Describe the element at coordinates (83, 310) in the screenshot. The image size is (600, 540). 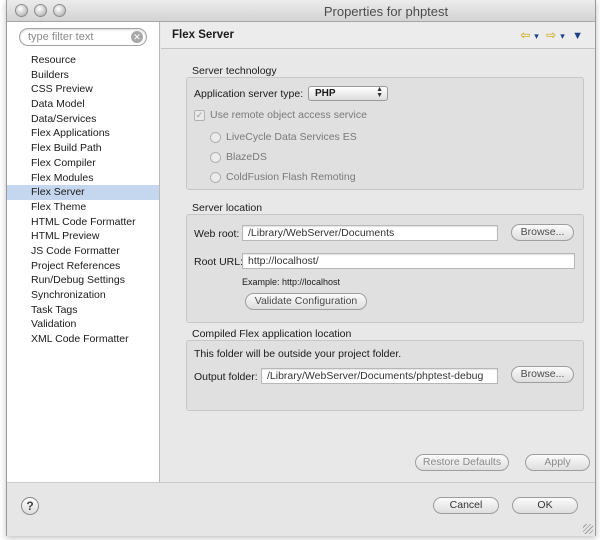
I see `sidebar-item-task-tags: Task Tags` at that location.